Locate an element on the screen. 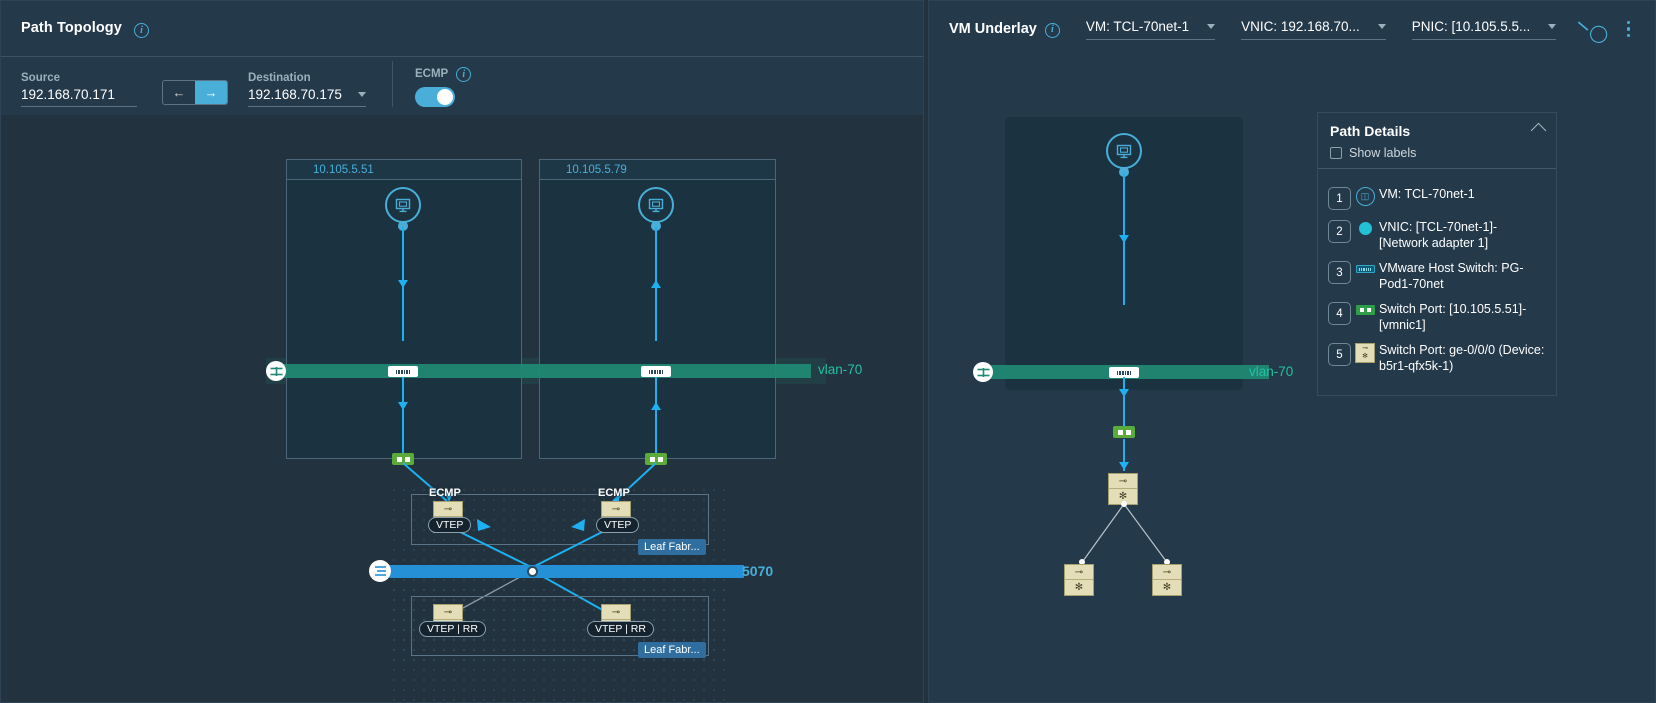 Image resolution: width=1656 pixels, height=703 pixels. direction-toggle: ← → is located at coordinates (195, 92).